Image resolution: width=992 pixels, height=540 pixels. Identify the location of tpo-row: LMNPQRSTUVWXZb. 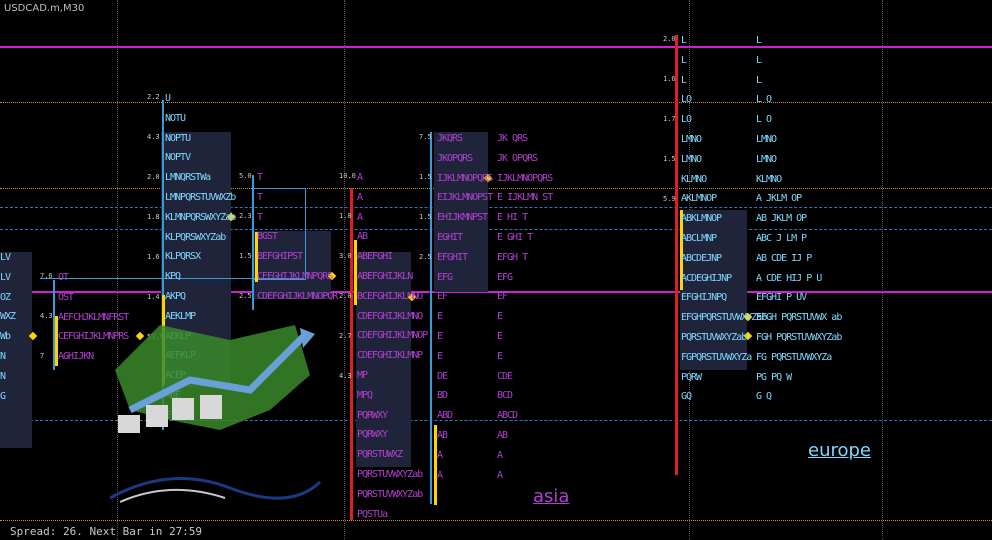
(200, 197).